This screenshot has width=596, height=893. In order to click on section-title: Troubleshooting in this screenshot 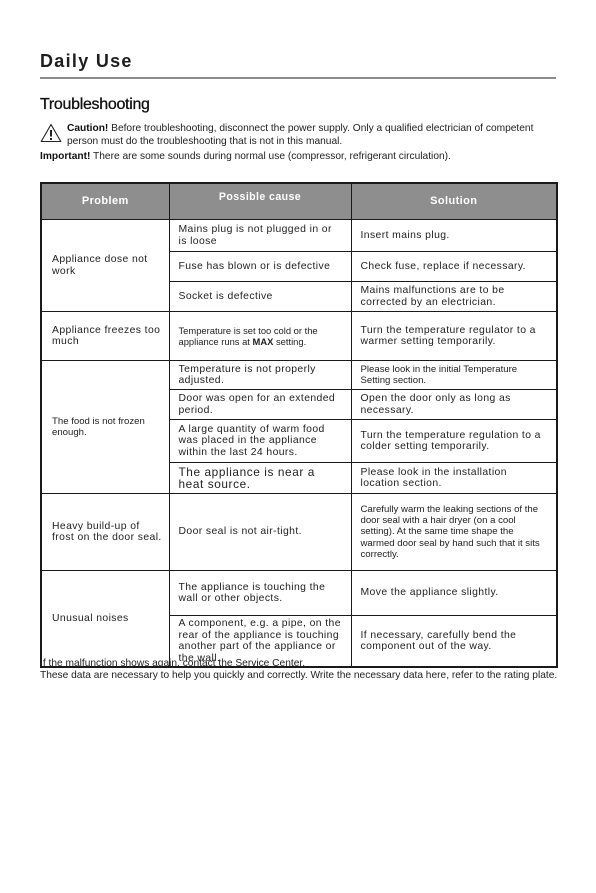, I will do `click(95, 104)`.